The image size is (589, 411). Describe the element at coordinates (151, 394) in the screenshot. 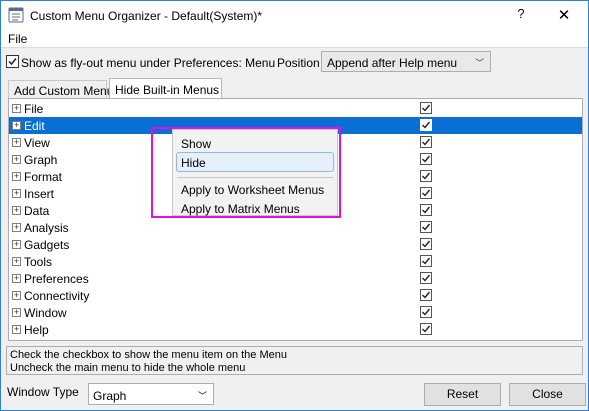

I see `window-type-dropdown: Graph ﹀` at that location.